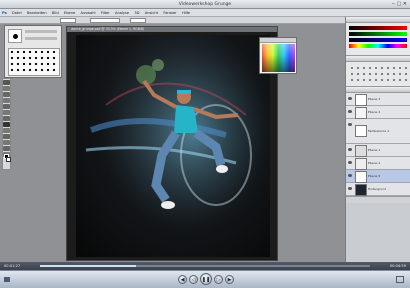  I want to click on layers-panel-footer, so click(378, 199).